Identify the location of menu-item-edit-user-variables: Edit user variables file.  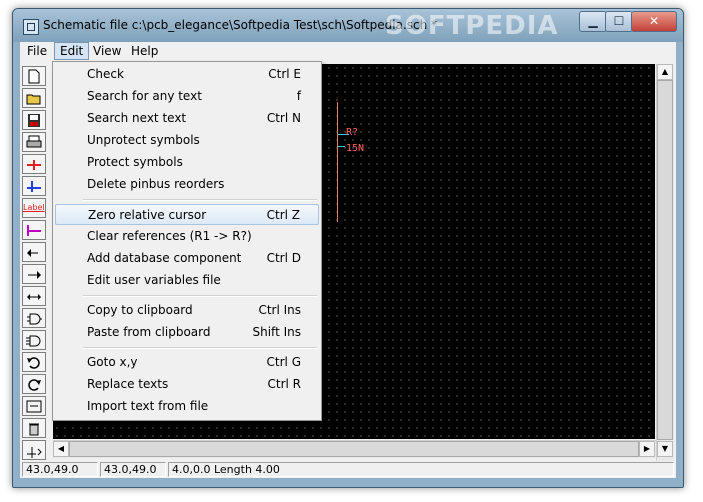
(187, 280).